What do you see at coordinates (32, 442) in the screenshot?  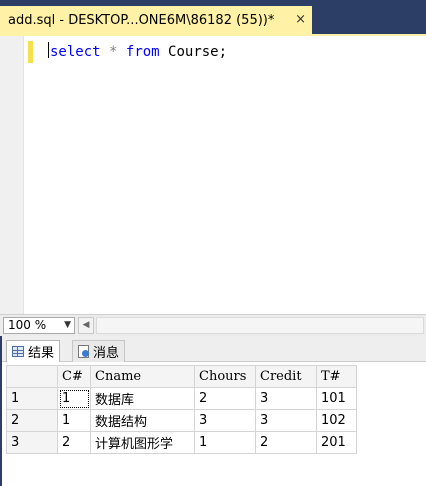 I see `row-number: 3` at bounding box center [32, 442].